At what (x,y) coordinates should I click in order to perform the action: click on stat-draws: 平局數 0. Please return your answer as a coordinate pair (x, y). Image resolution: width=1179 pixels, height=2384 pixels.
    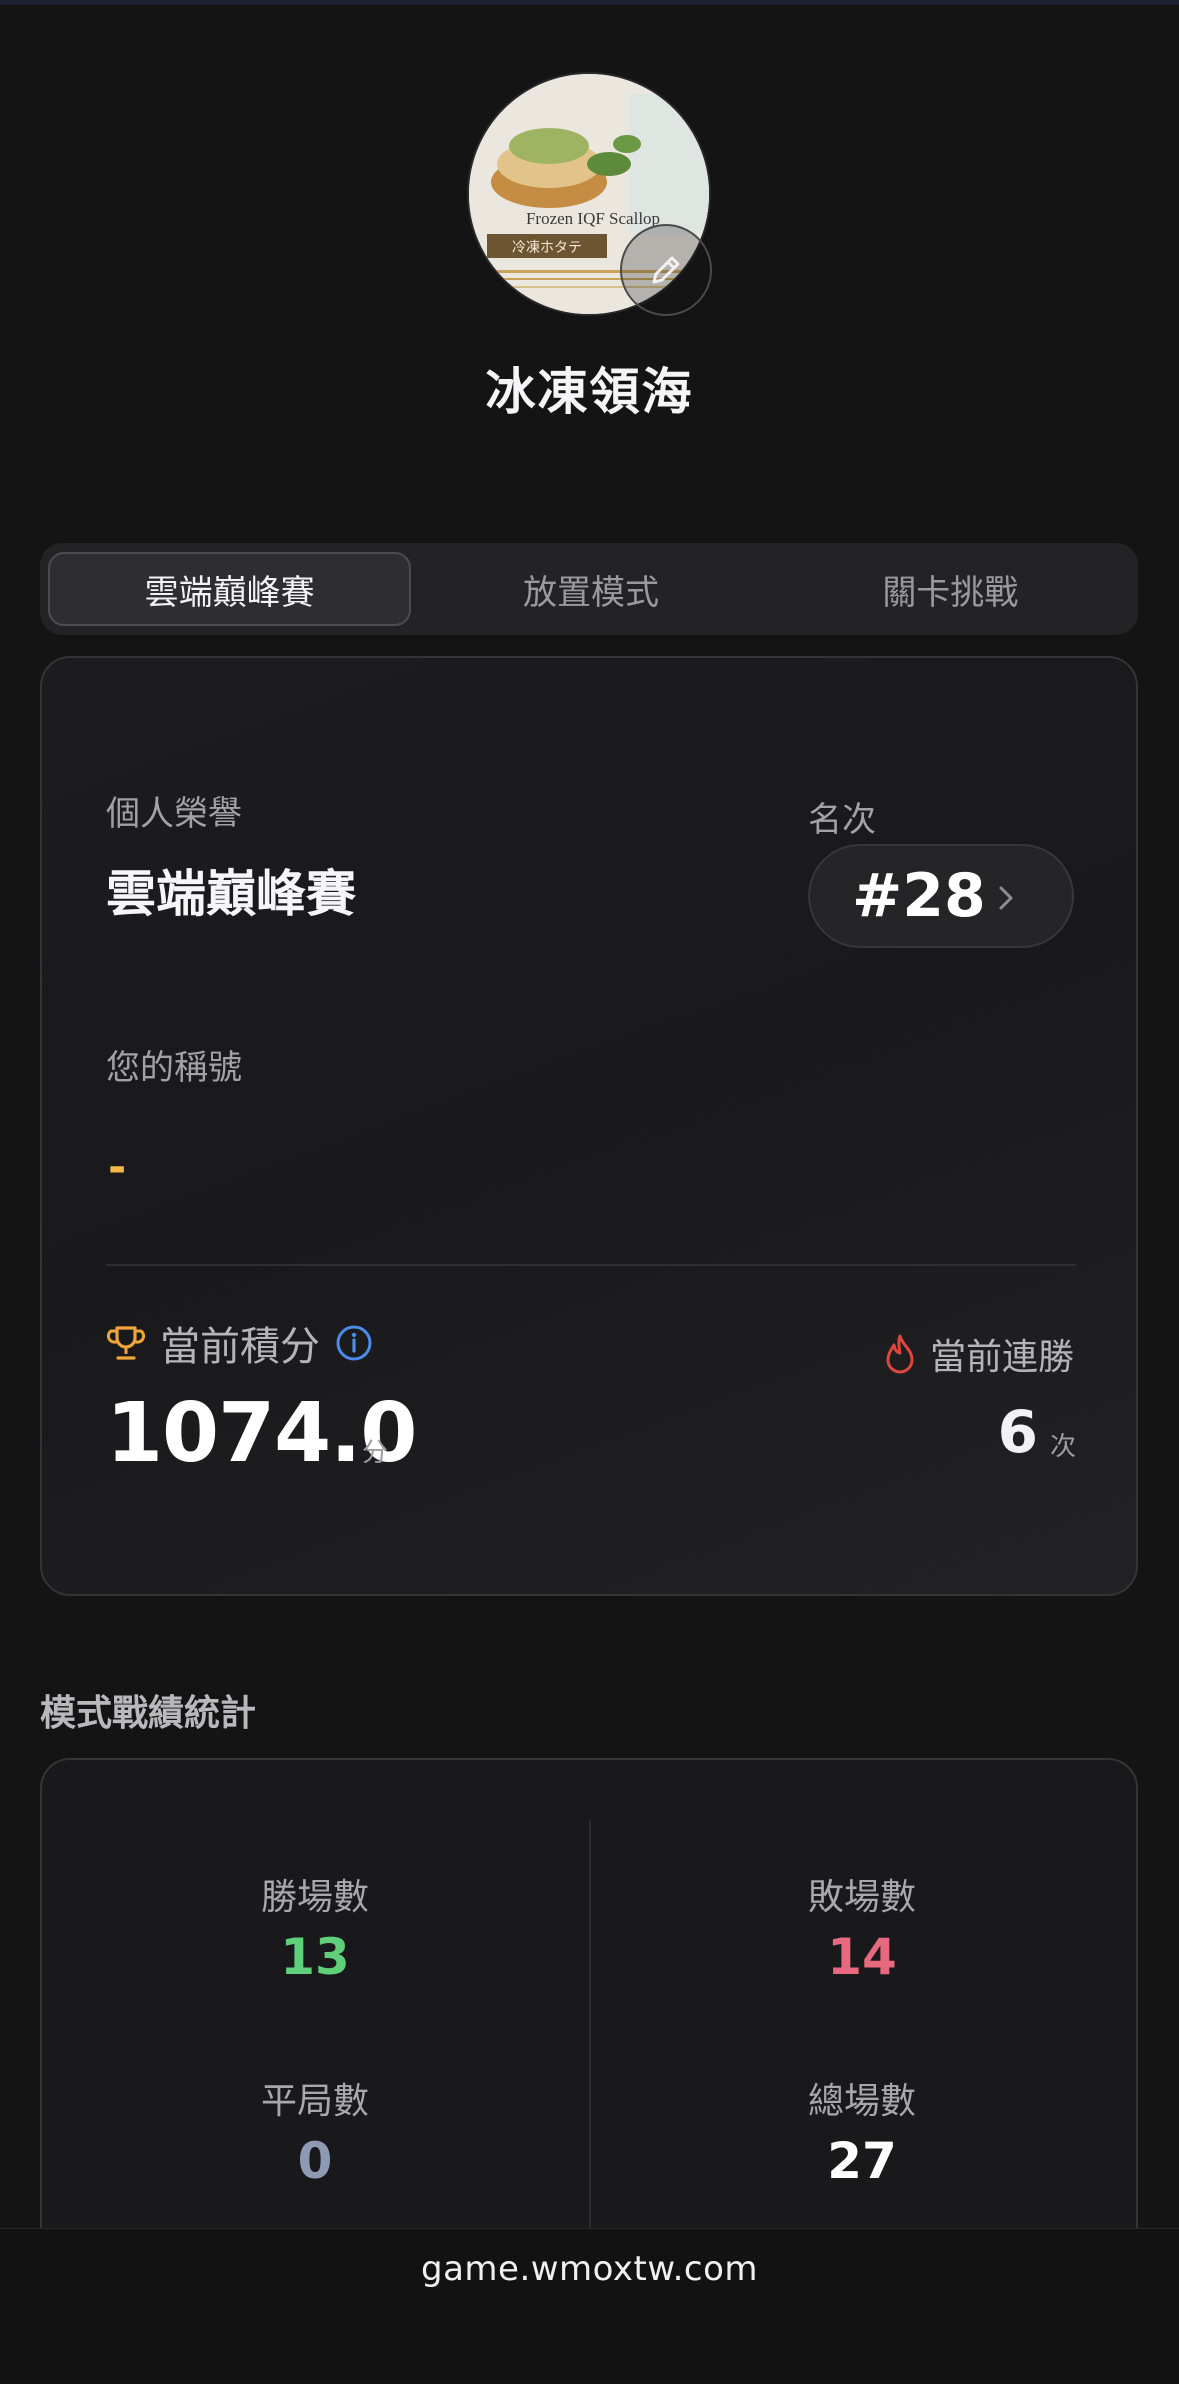
    Looking at the image, I should click on (315, 2131).